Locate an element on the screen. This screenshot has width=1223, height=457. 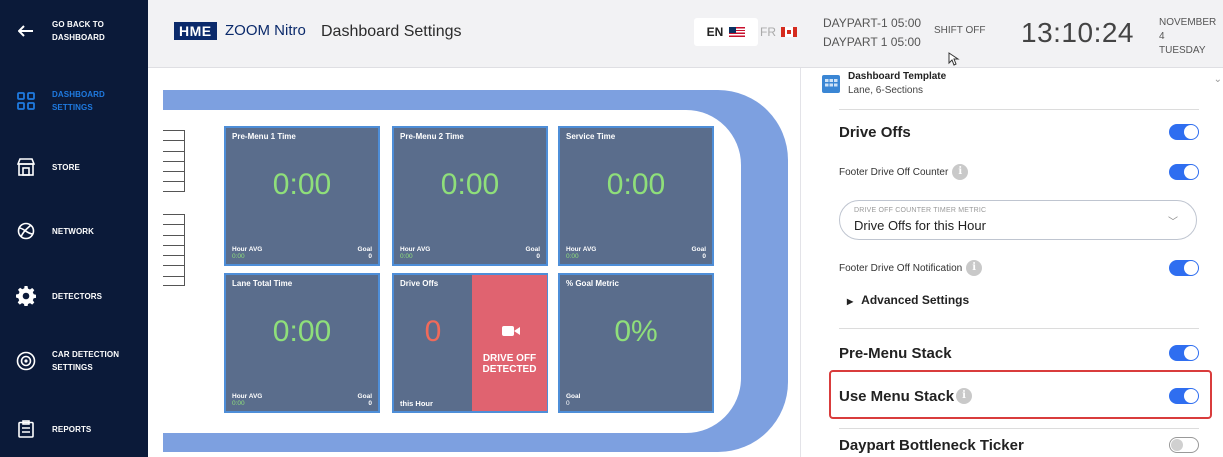
chevron-down-icon: ﹀ is located at coordinates (1173, 222).